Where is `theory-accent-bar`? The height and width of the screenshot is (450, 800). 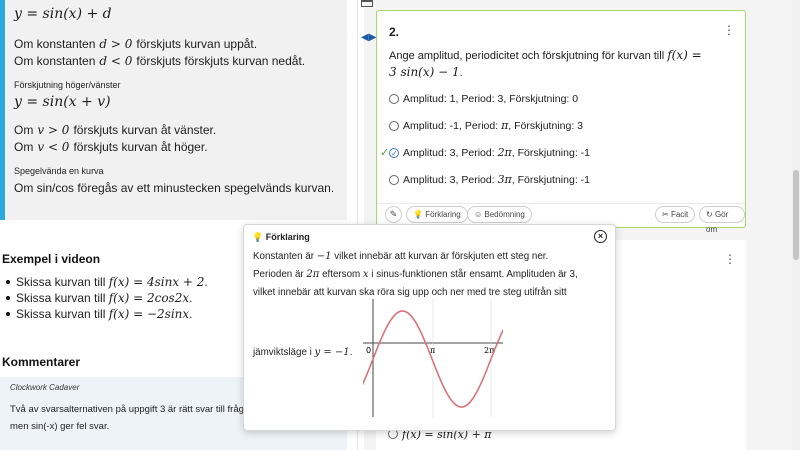 theory-accent-bar is located at coordinates (2, 110).